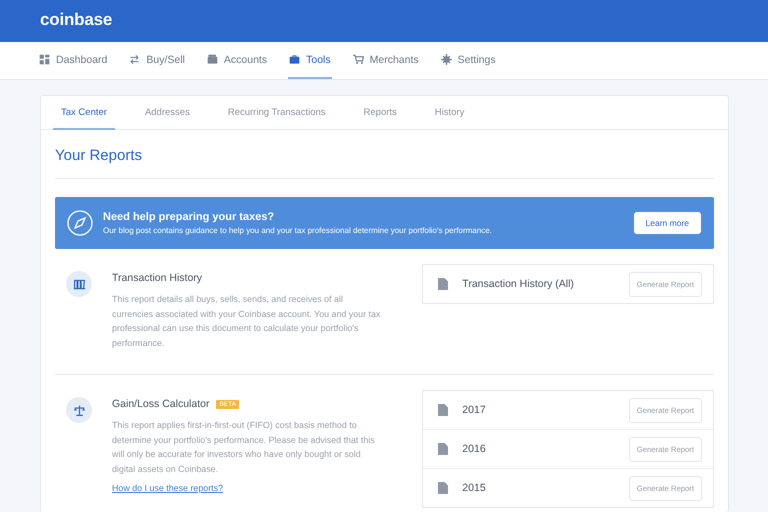 The height and width of the screenshot is (512, 768). I want to click on grid-icon, so click(44, 59).